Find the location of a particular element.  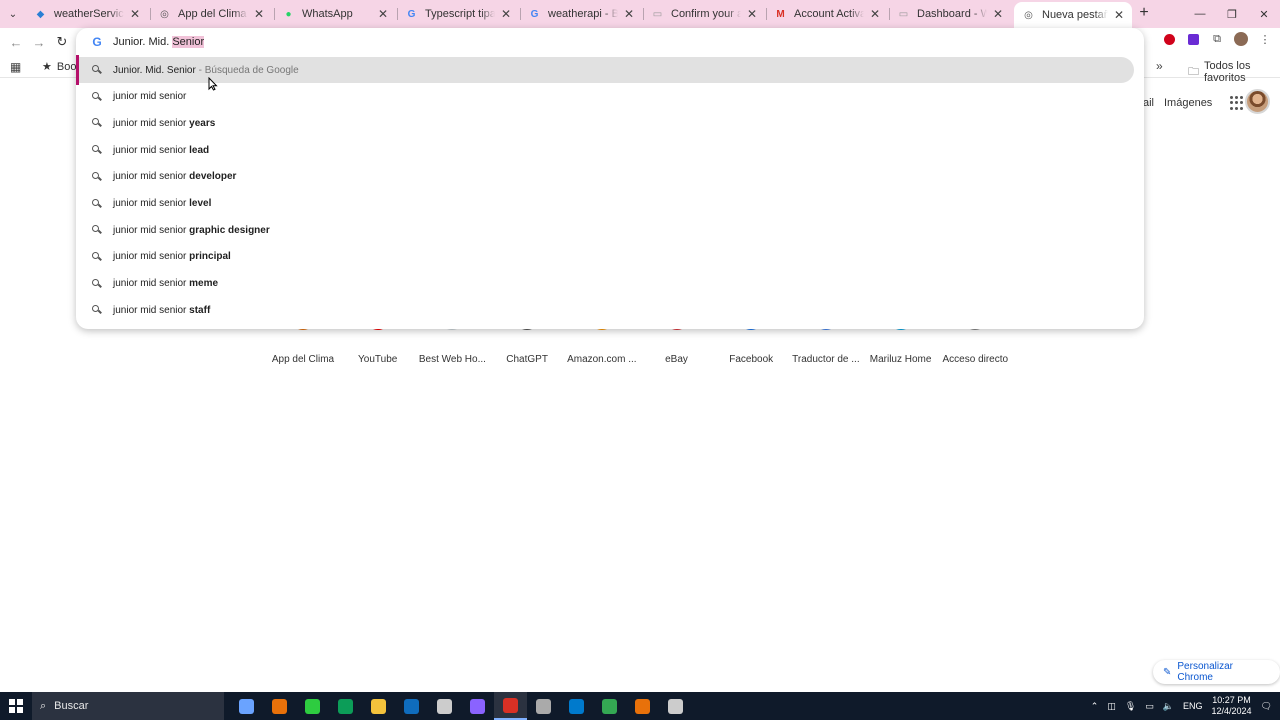

extensions-puzzle-icon: ⧉ is located at coordinates (1217, 39).